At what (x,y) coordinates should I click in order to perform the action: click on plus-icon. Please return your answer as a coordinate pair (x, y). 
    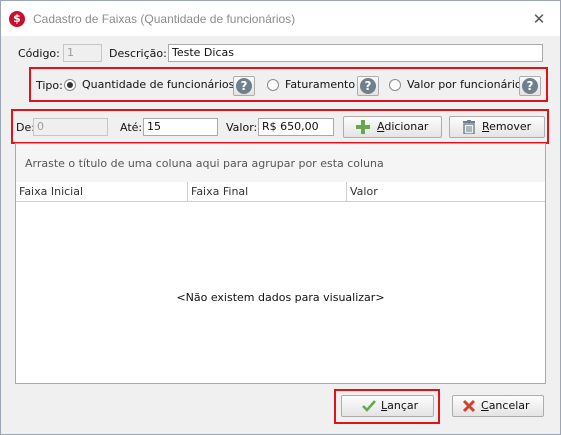
    Looking at the image, I should click on (363, 127).